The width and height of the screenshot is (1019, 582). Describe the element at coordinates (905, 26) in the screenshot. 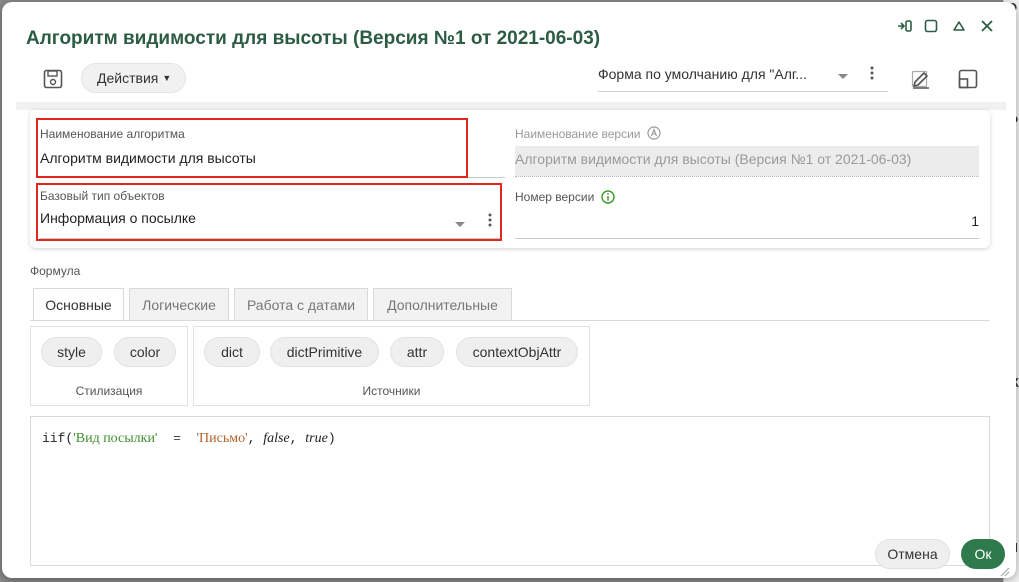

I see `dock-icon` at that location.